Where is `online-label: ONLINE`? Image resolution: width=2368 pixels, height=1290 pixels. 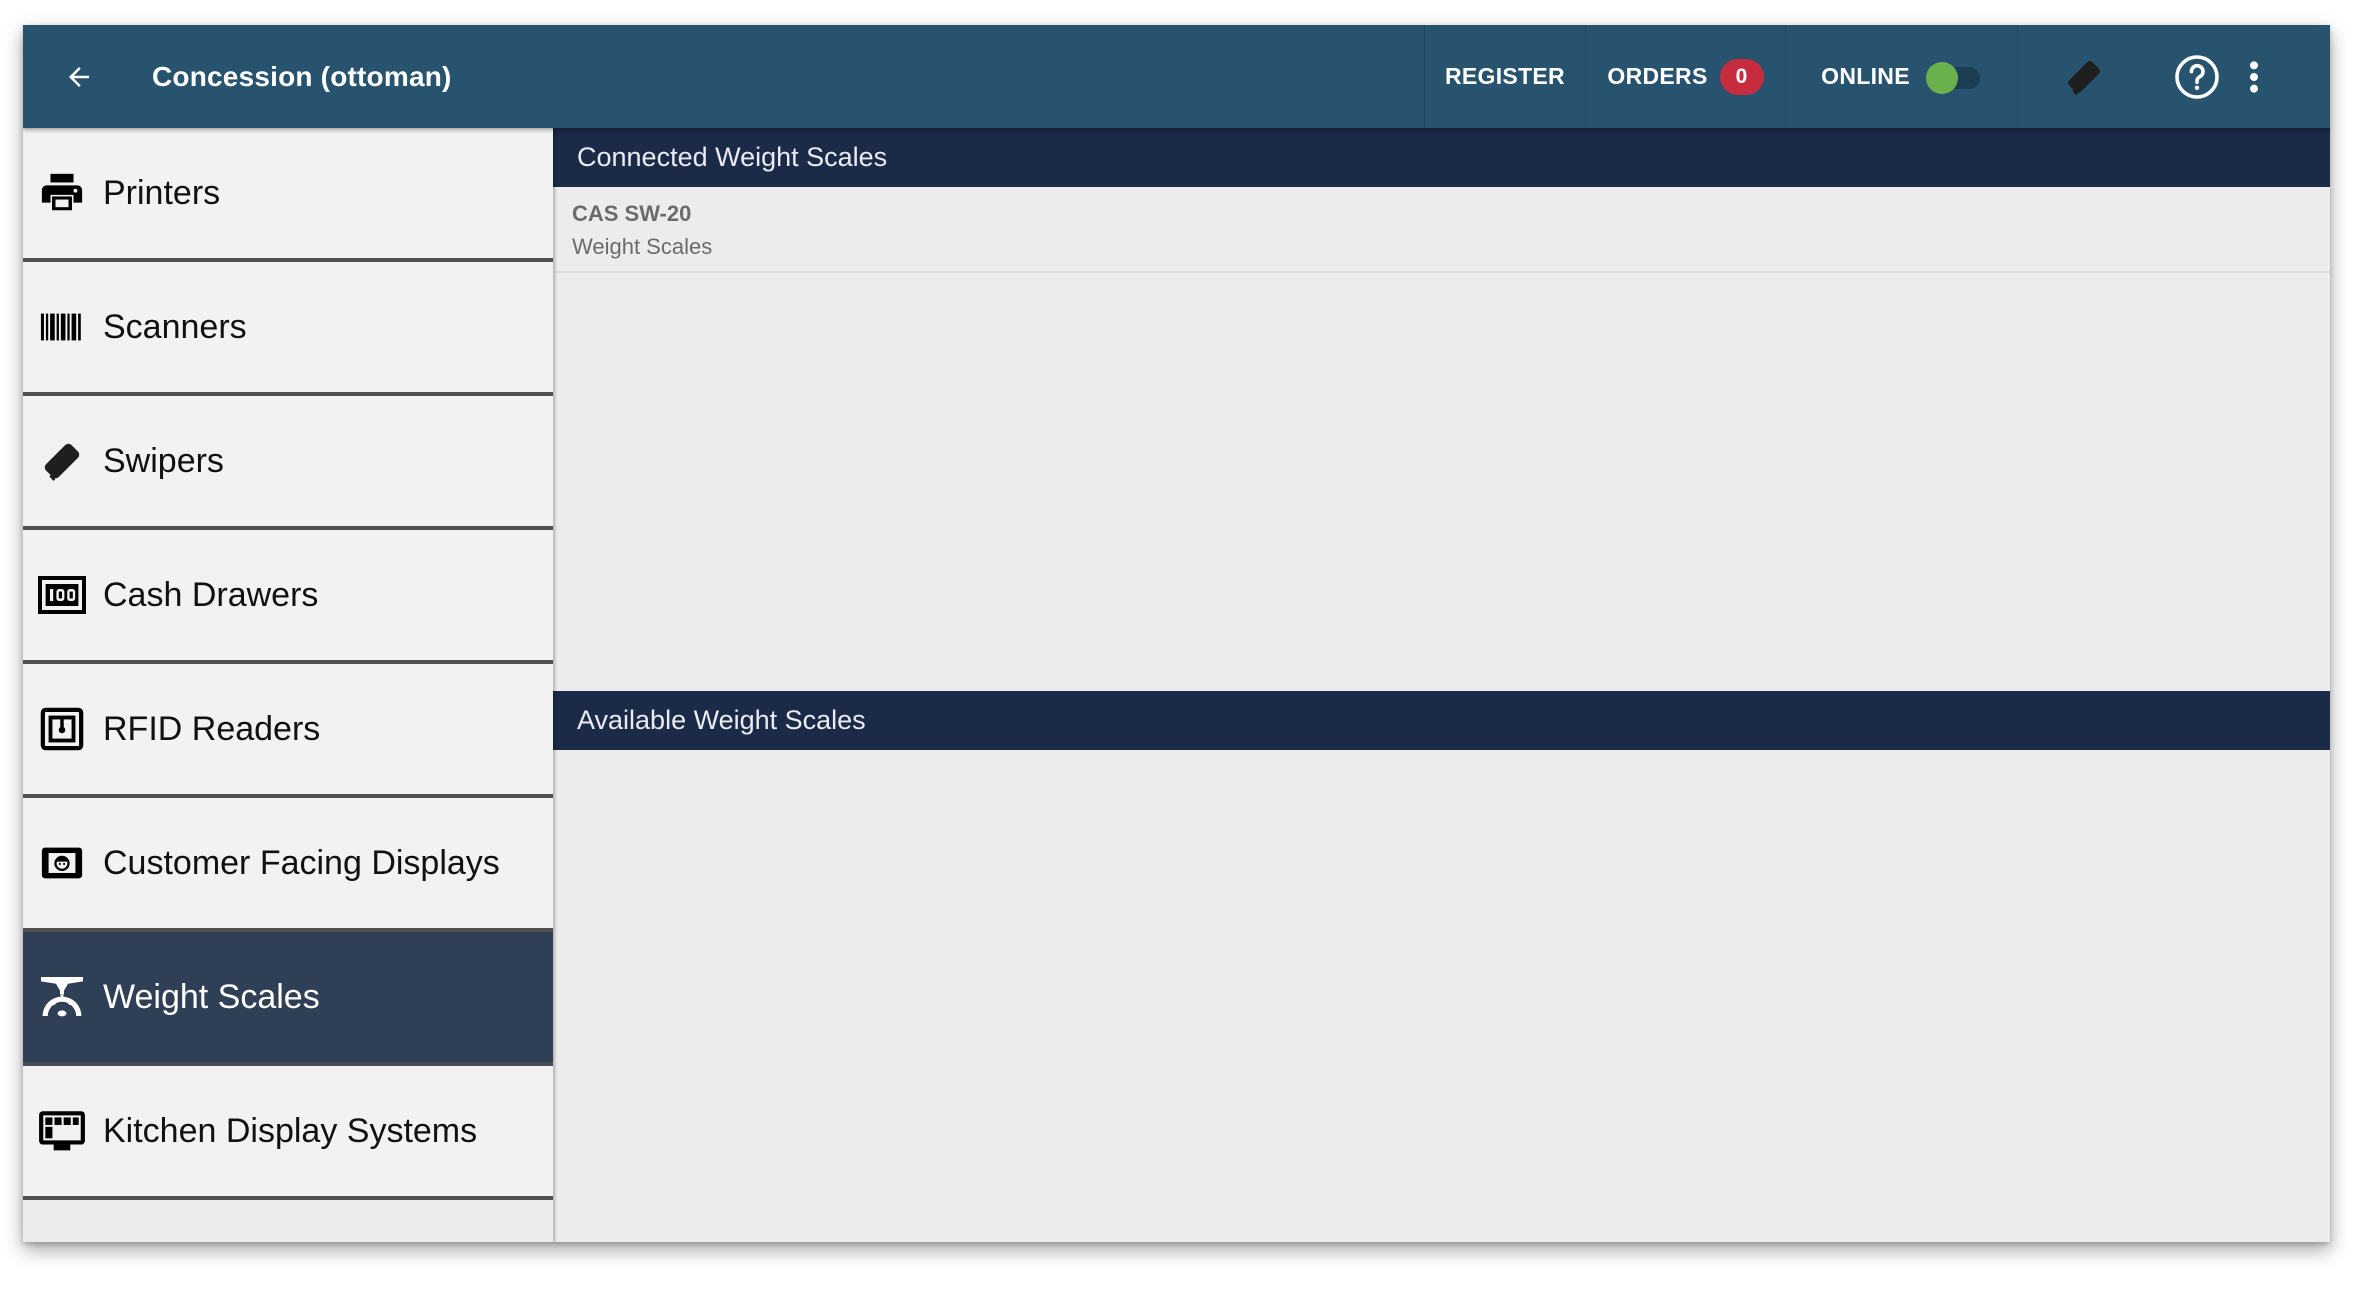 online-label: ONLINE is located at coordinates (1865, 76).